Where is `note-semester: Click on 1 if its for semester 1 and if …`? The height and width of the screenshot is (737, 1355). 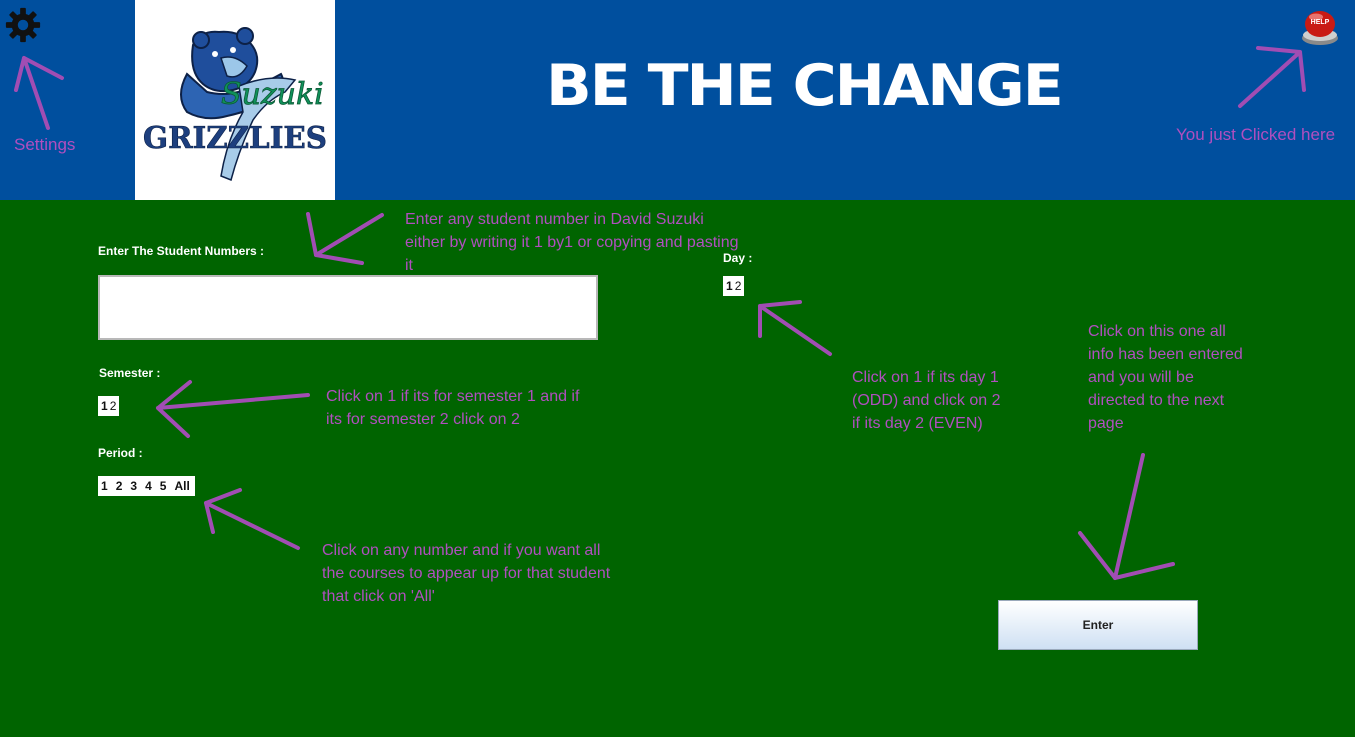
note-semester: Click on 1 if its for semester 1 and if … is located at coordinates (453, 408).